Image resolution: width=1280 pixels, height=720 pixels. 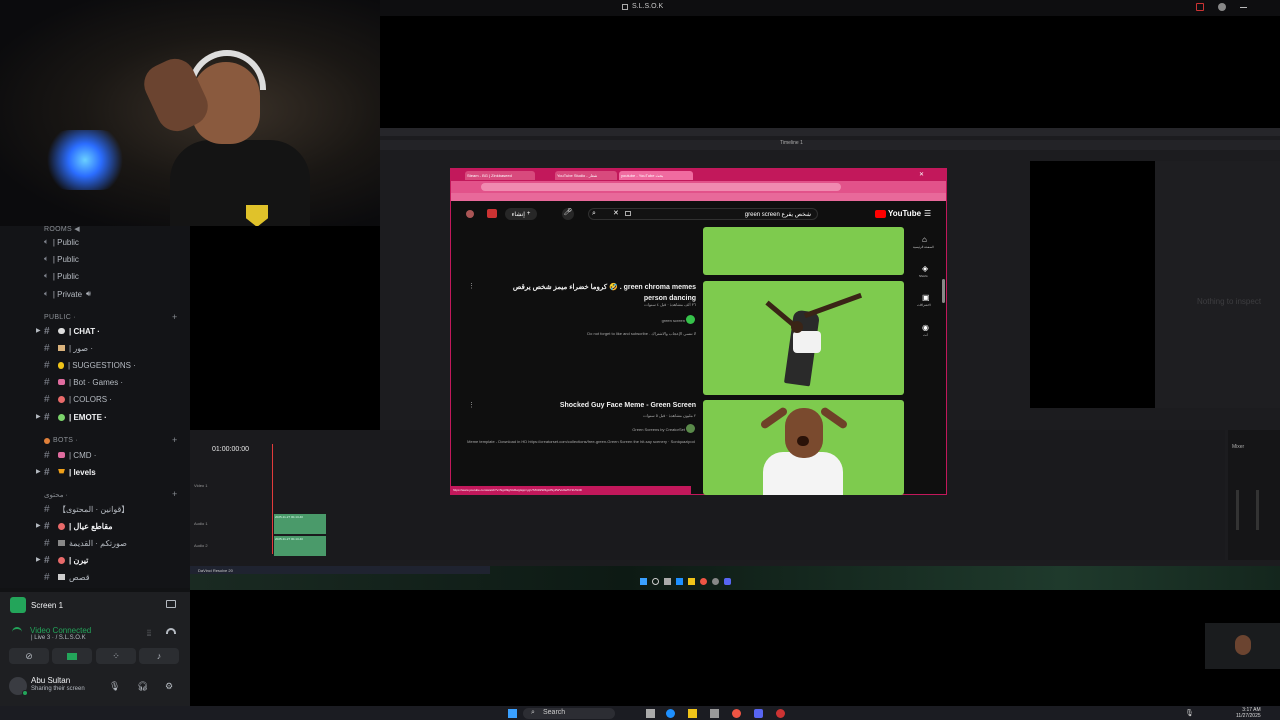 What do you see at coordinates (778, 214) in the screenshot?
I see `search-query: green screen شخص يقرع` at bounding box center [778, 214].